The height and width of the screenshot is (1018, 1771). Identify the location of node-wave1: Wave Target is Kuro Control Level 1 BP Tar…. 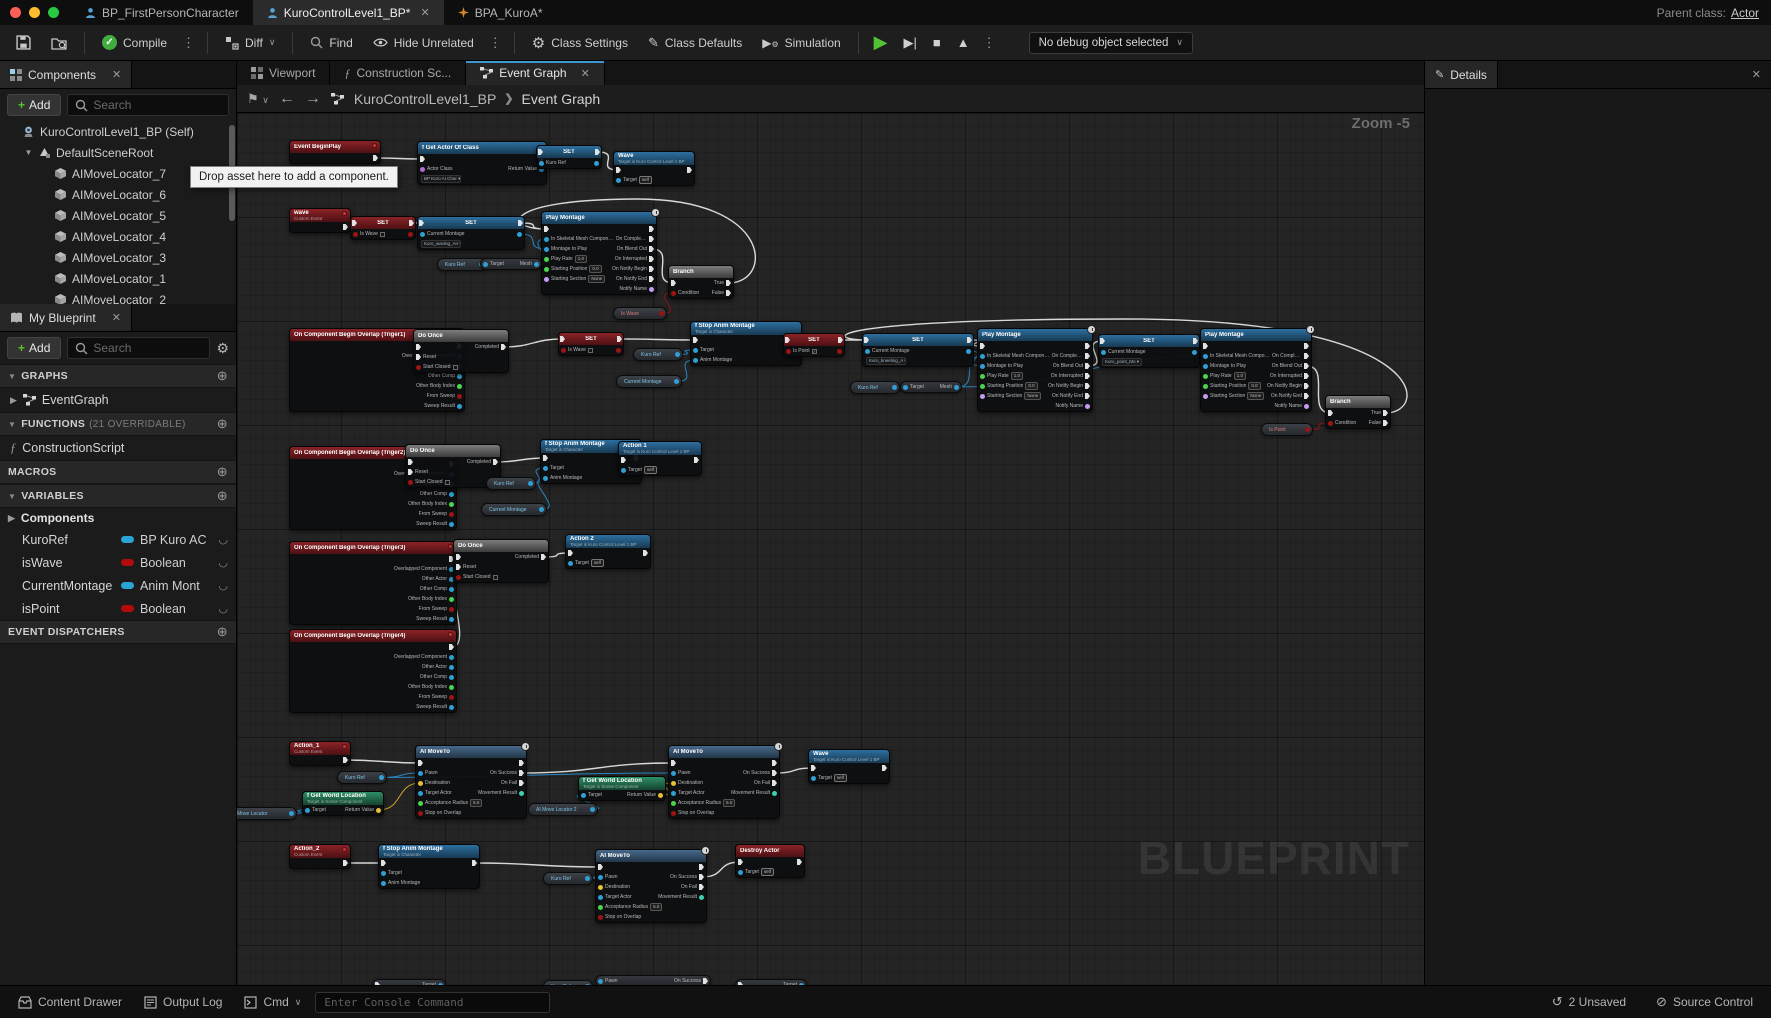
(654, 168).